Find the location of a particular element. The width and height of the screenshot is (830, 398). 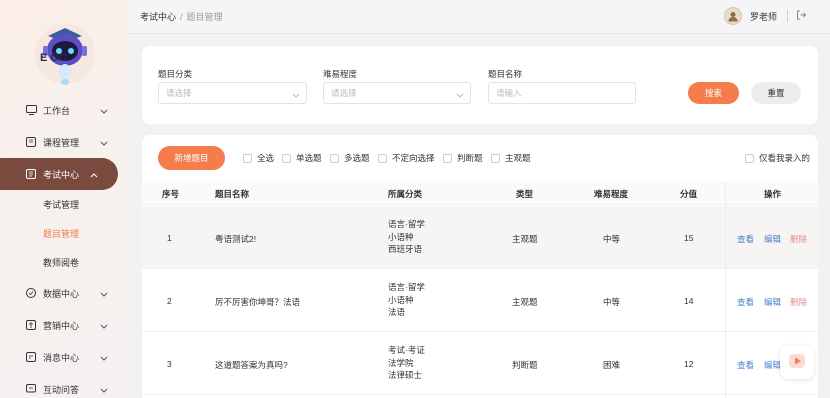

reset-button: 重置 is located at coordinates (776, 93).